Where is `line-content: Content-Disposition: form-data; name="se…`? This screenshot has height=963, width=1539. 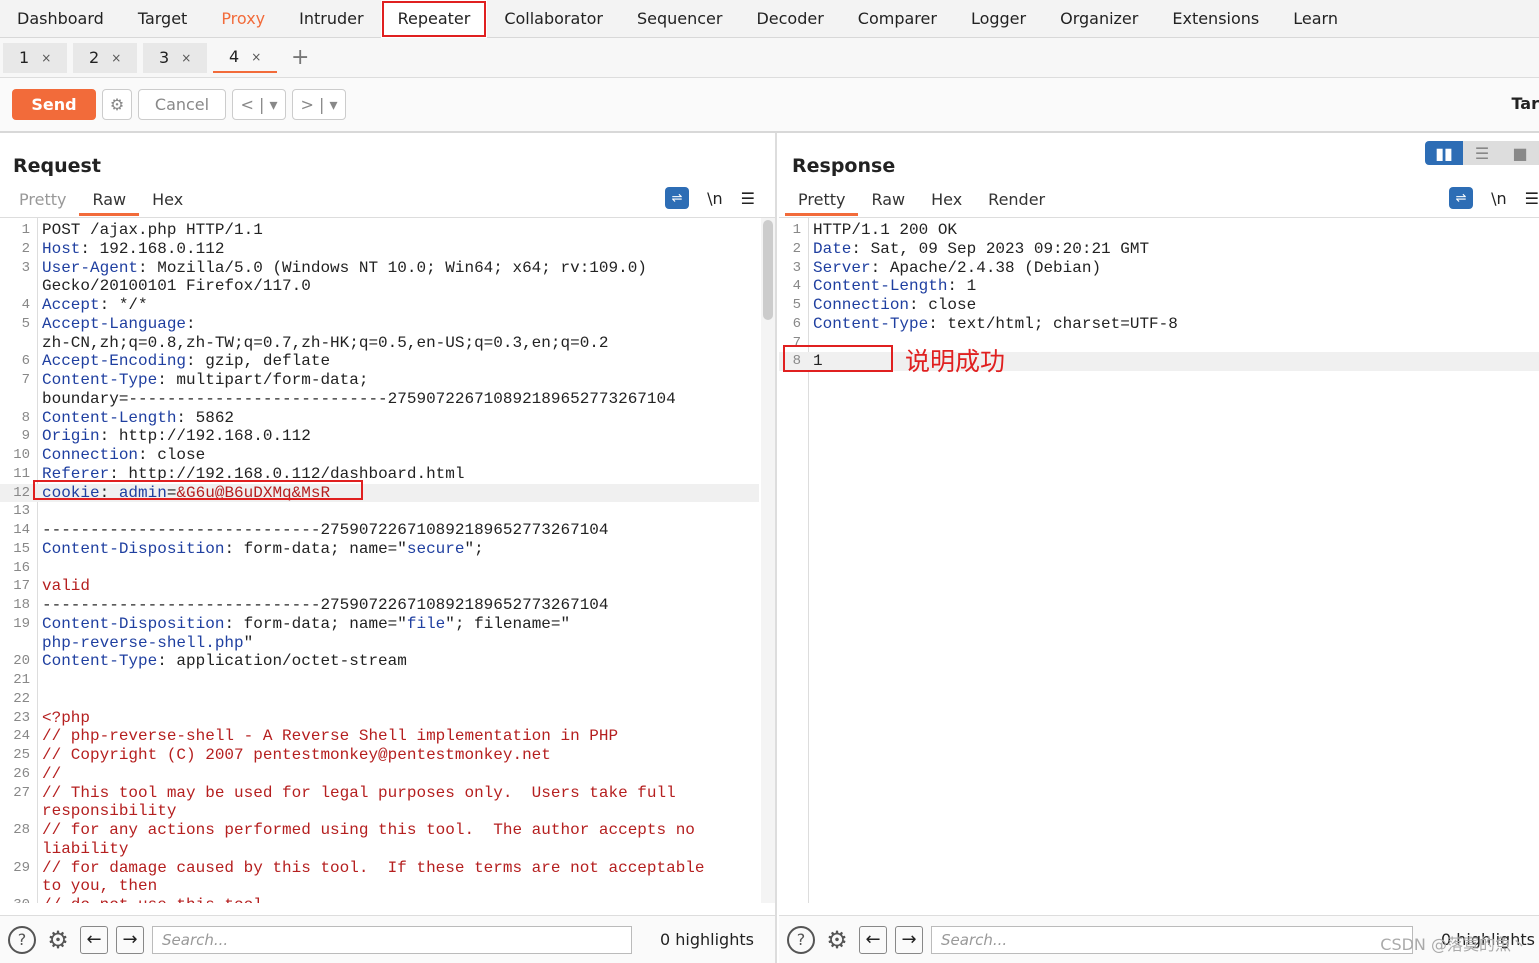 line-content: Content-Disposition: form-data; name="se… is located at coordinates (259, 549).